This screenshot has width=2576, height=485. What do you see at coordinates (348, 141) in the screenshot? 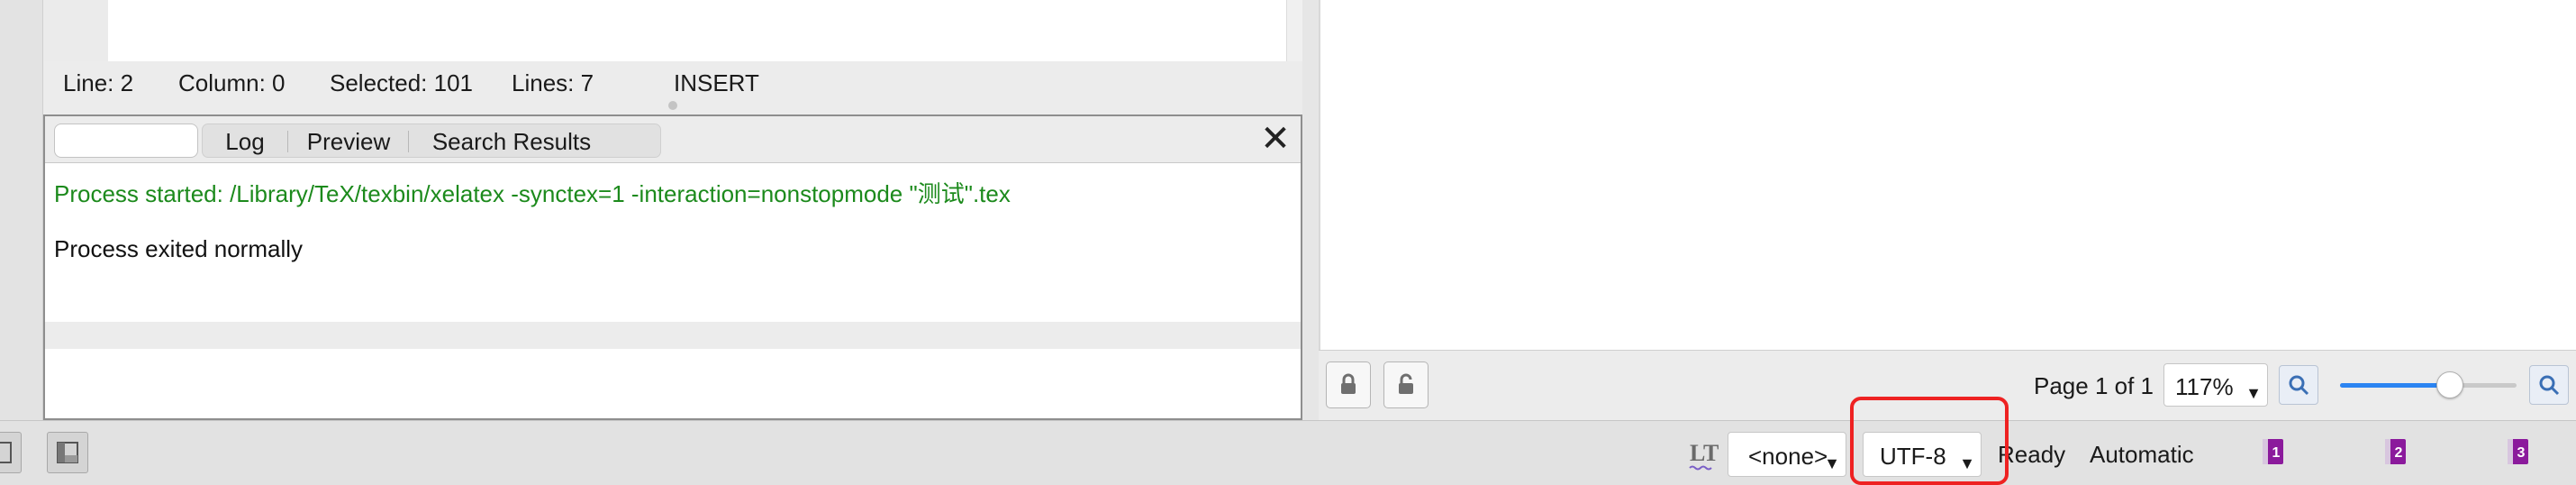
I see `tab-preview: Preview` at bounding box center [348, 141].